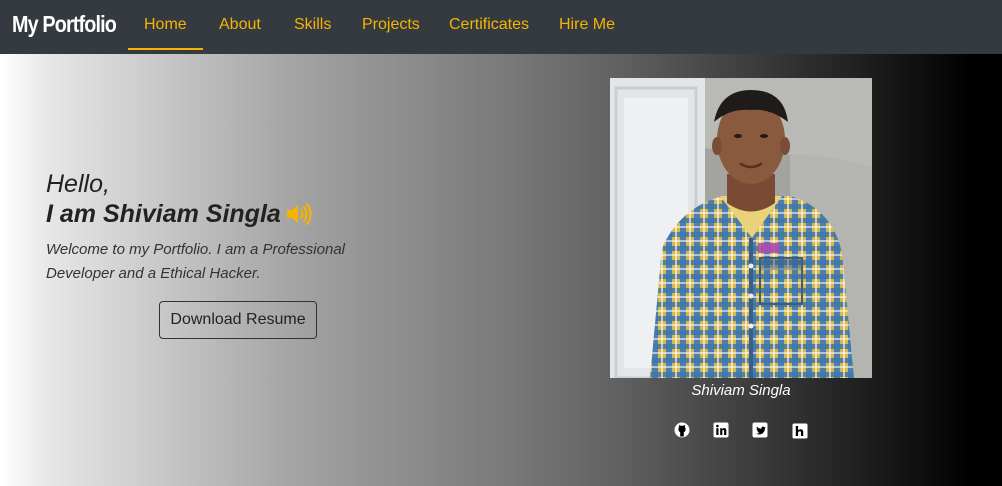  What do you see at coordinates (64, 24) in the screenshot?
I see `brand-logo: My Portfolio` at bounding box center [64, 24].